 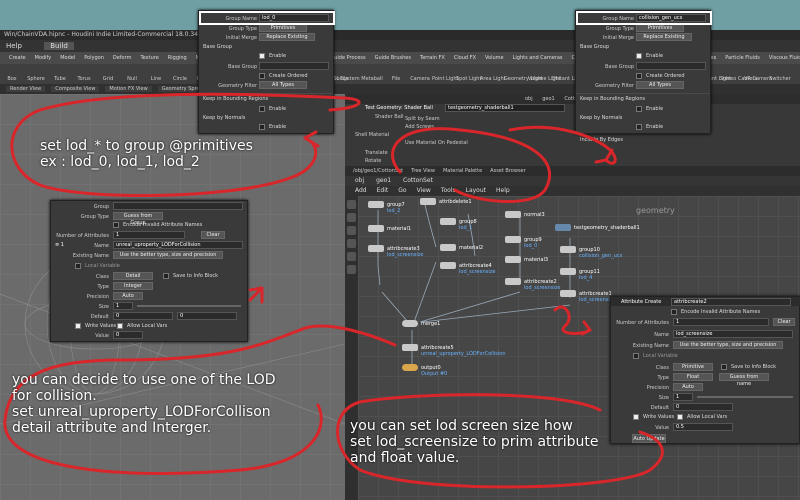 What do you see at coordinates (445, 79) in the screenshot?
I see `light-tool-1: Point Light` at bounding box center [445, 79].